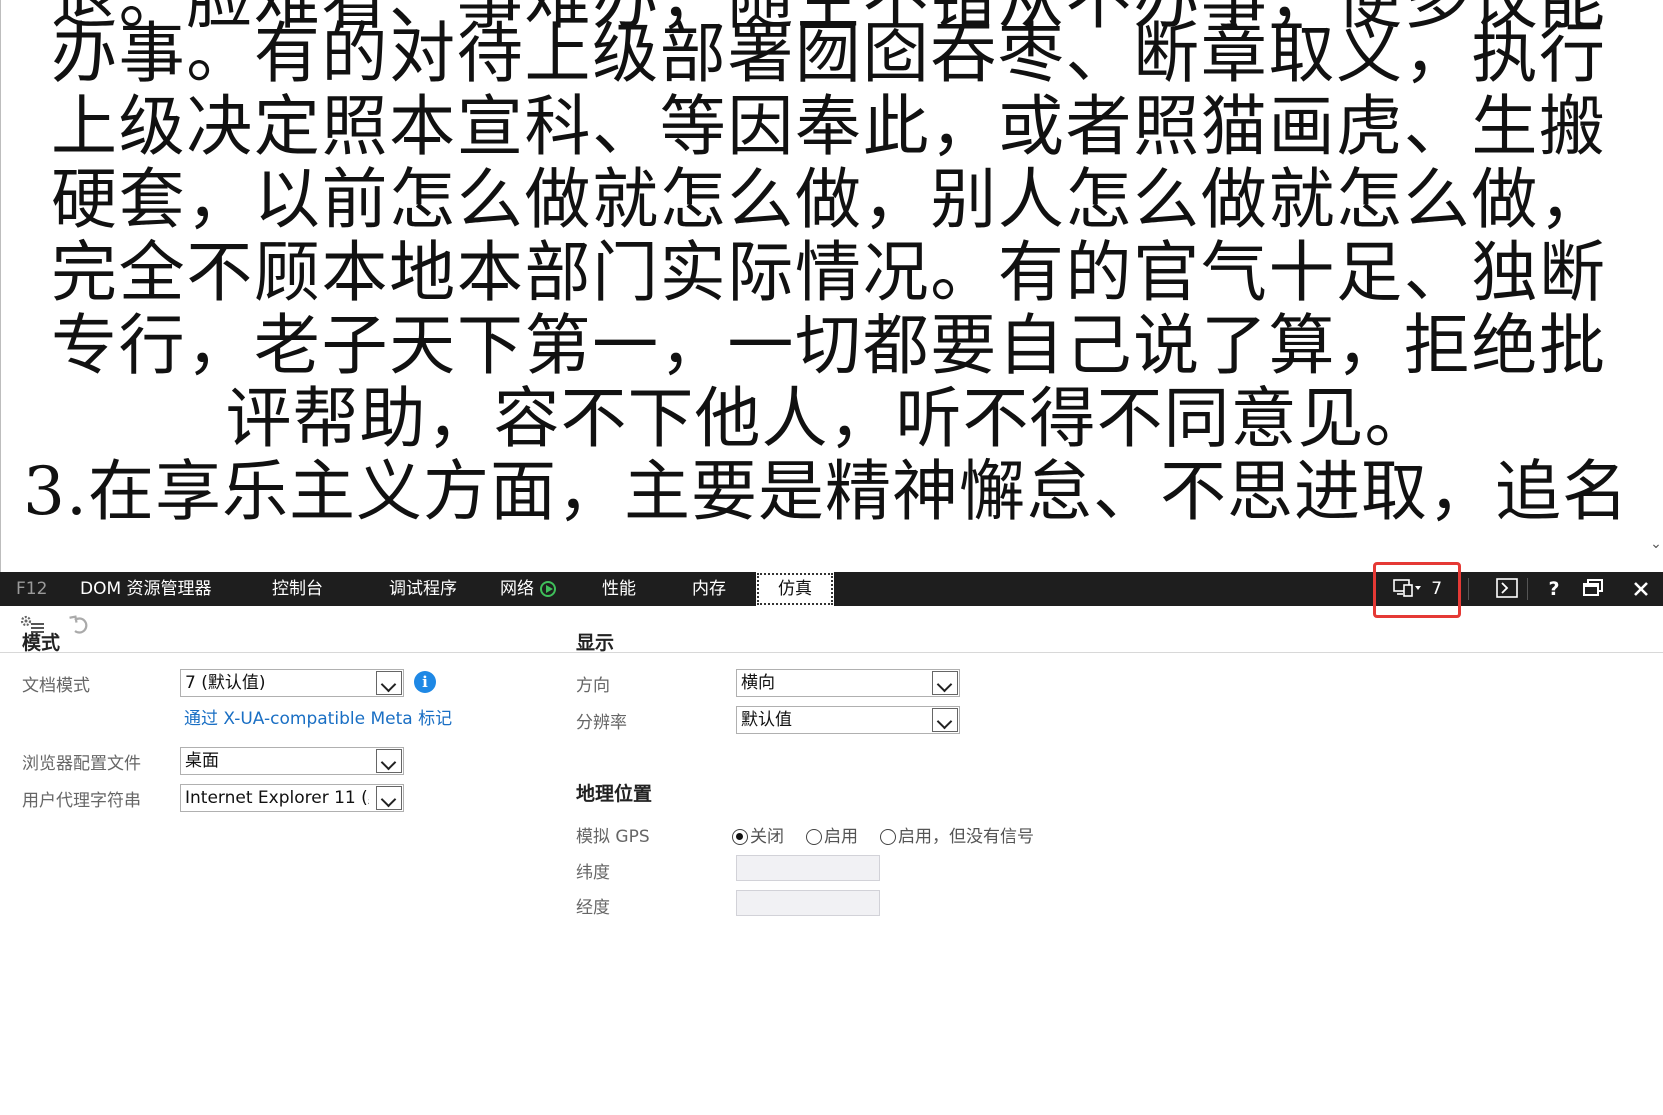 This screenshot has height=1115, width=1663. Describe the element at coordinates (966, 837) in the screenshot. I see `gps-on-no-signal-label: 启用，但没有信号` at that location.